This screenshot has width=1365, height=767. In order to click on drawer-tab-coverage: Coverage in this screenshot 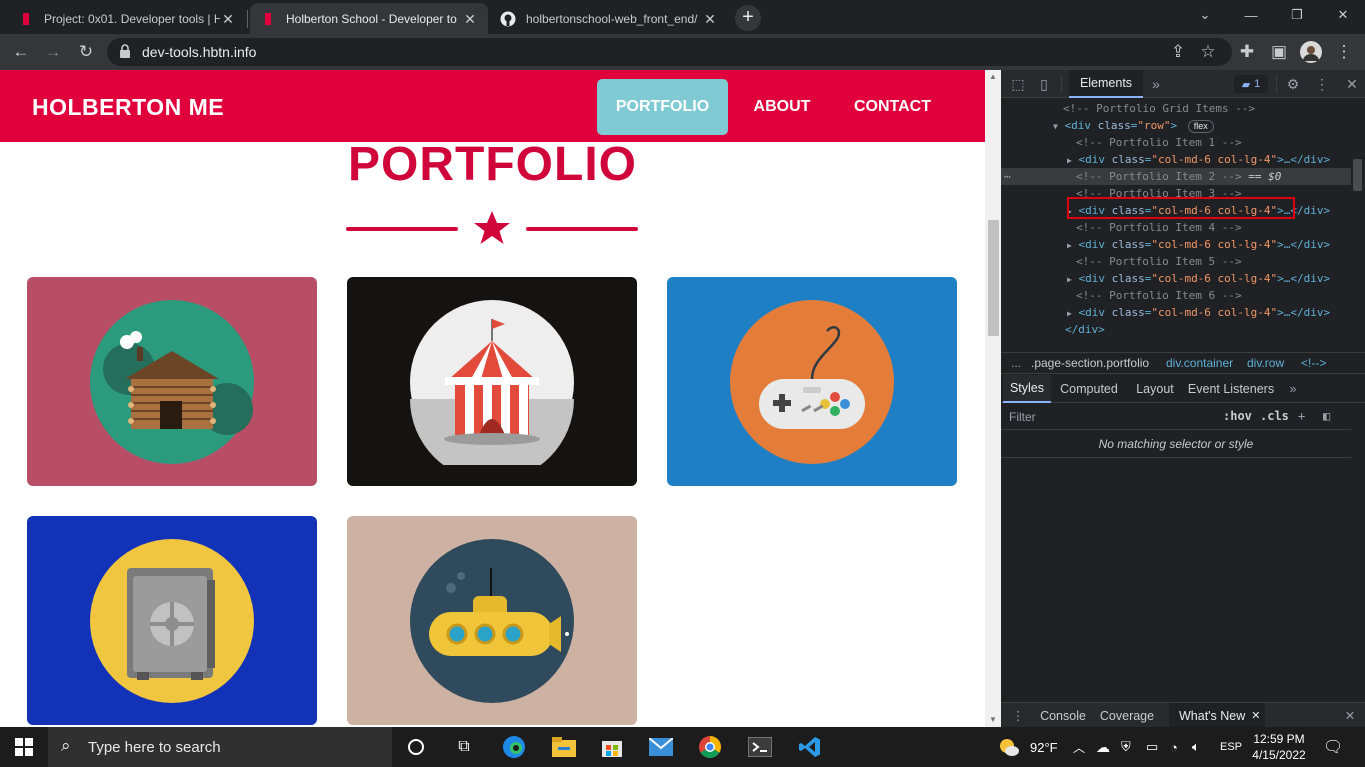, I will do `click(1127, 715)`.